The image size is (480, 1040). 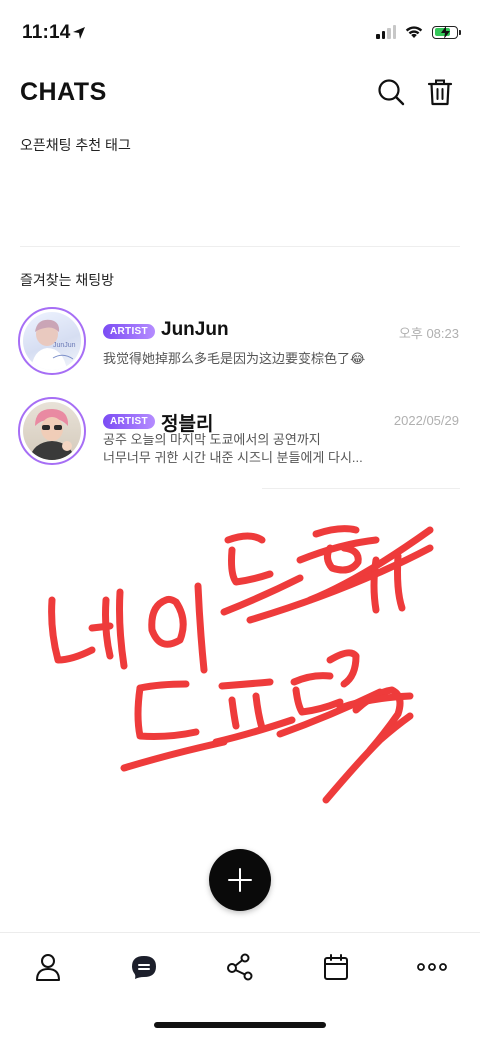 What do you see at coordinates (240, 1025) in the screenshot?
I see `home-indicator` at bounding box center [240, 1025].